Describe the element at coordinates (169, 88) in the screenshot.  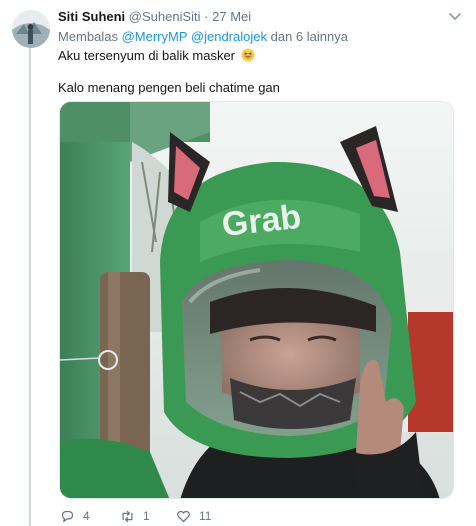
I see `tweet-text-line-2: Kalo menang pengen beli chatime gan` at that location.